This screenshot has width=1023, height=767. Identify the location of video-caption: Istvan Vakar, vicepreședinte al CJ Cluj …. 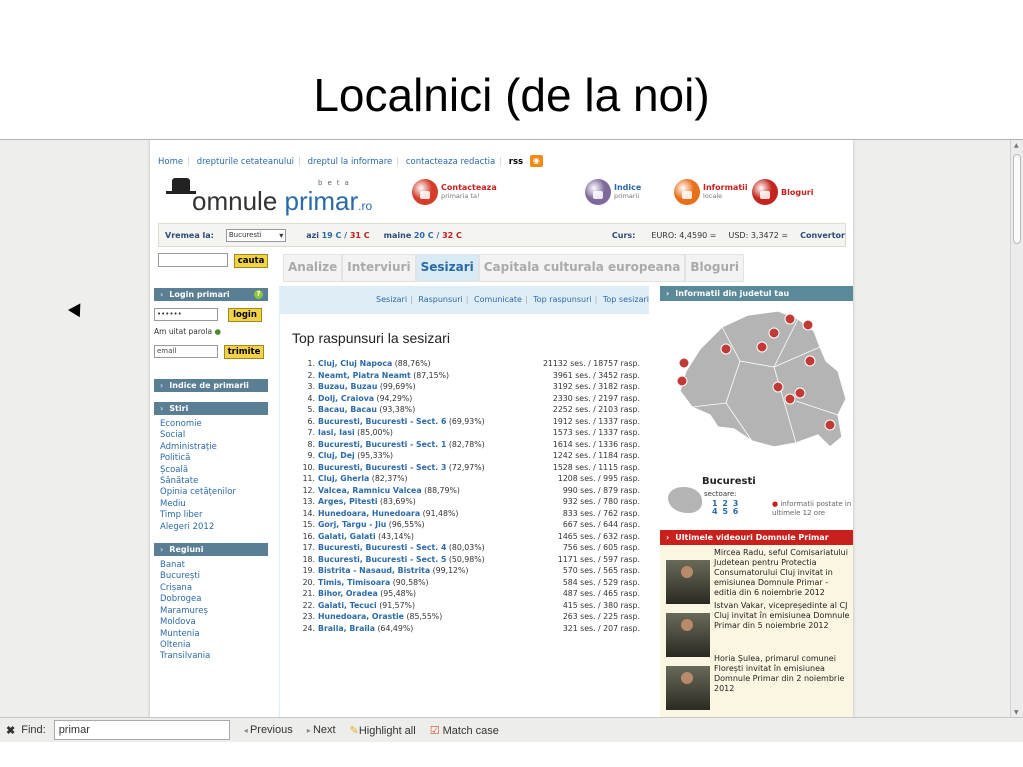
(783, 616).